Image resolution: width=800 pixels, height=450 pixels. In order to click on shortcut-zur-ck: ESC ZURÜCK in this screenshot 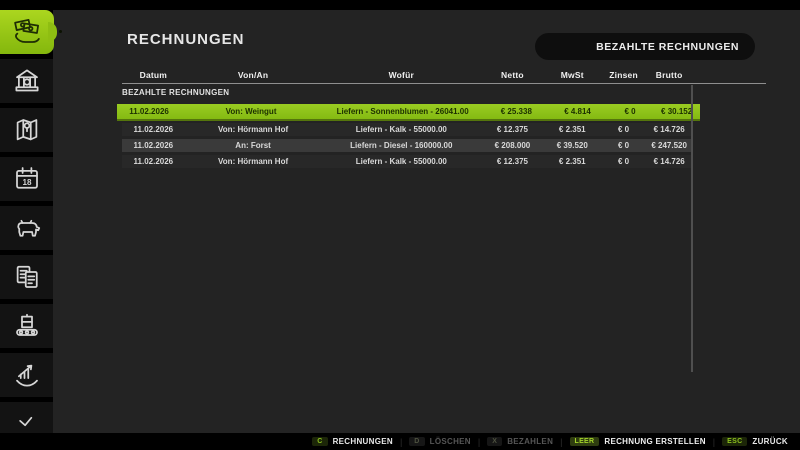, I will do `click(755, 441)`.